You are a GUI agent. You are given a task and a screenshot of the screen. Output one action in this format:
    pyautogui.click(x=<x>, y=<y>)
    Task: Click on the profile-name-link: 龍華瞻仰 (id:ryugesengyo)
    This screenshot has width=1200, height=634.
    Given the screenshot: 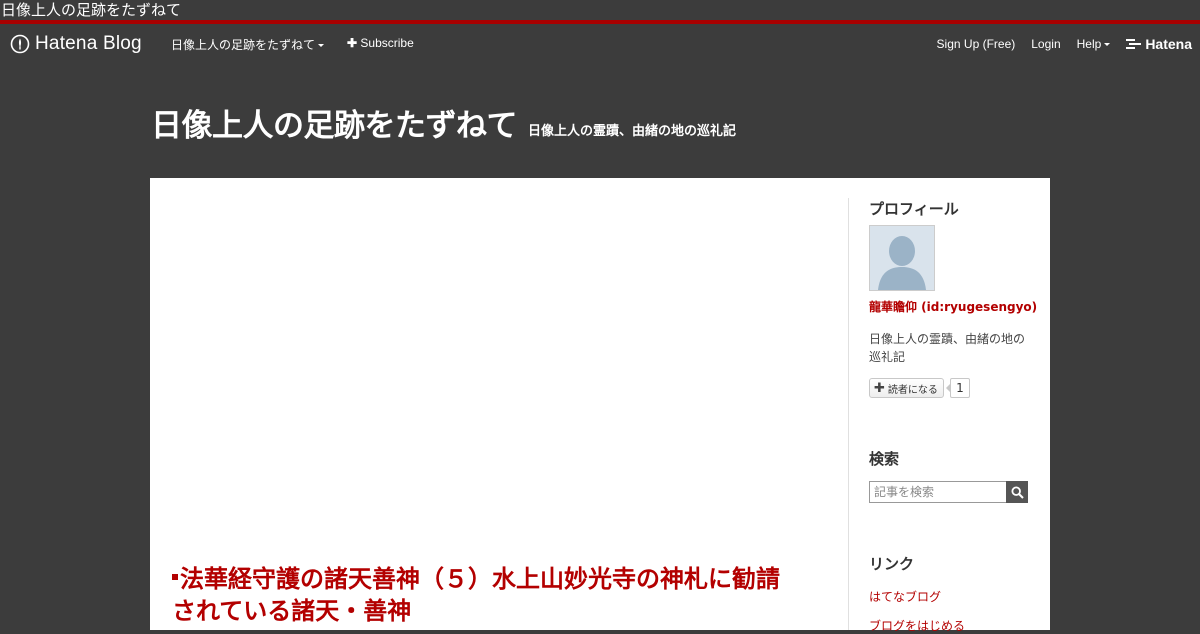 What is the action you would take?
    pyautogui.click(x=953, y=306)
    